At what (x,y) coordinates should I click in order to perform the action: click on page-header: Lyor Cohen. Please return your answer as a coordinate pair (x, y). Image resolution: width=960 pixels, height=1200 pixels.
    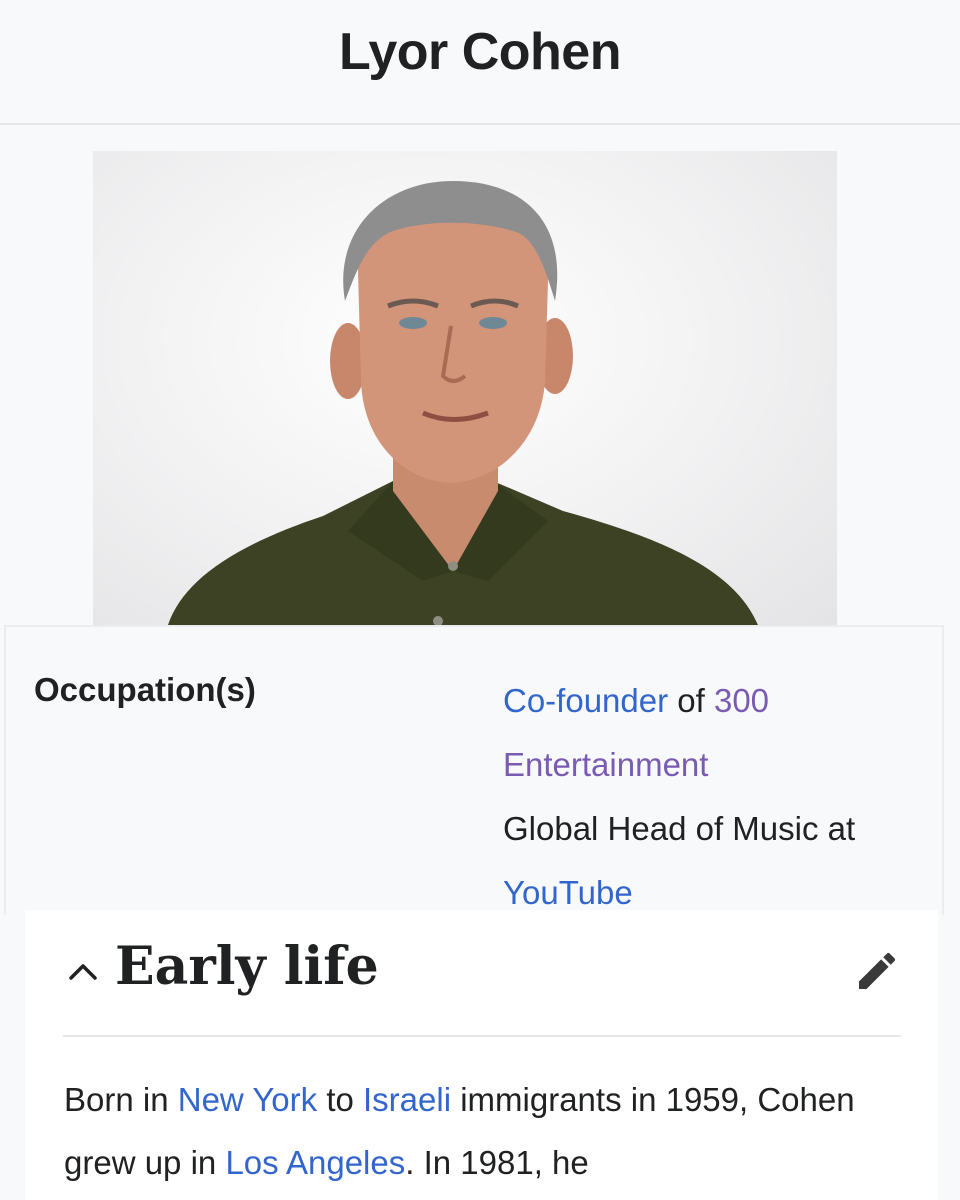
    Looking at the image, I should click on (480, 62).